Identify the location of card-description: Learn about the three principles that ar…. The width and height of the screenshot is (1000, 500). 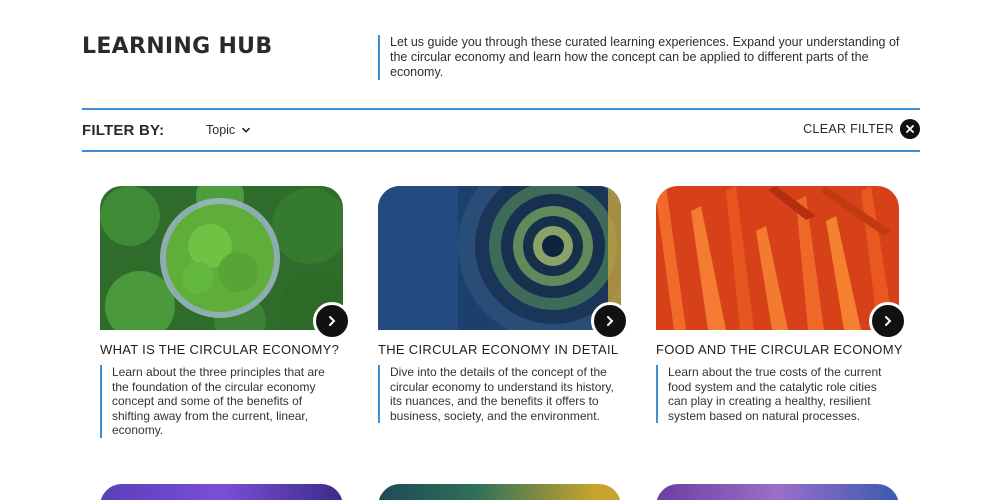
(220, 401).